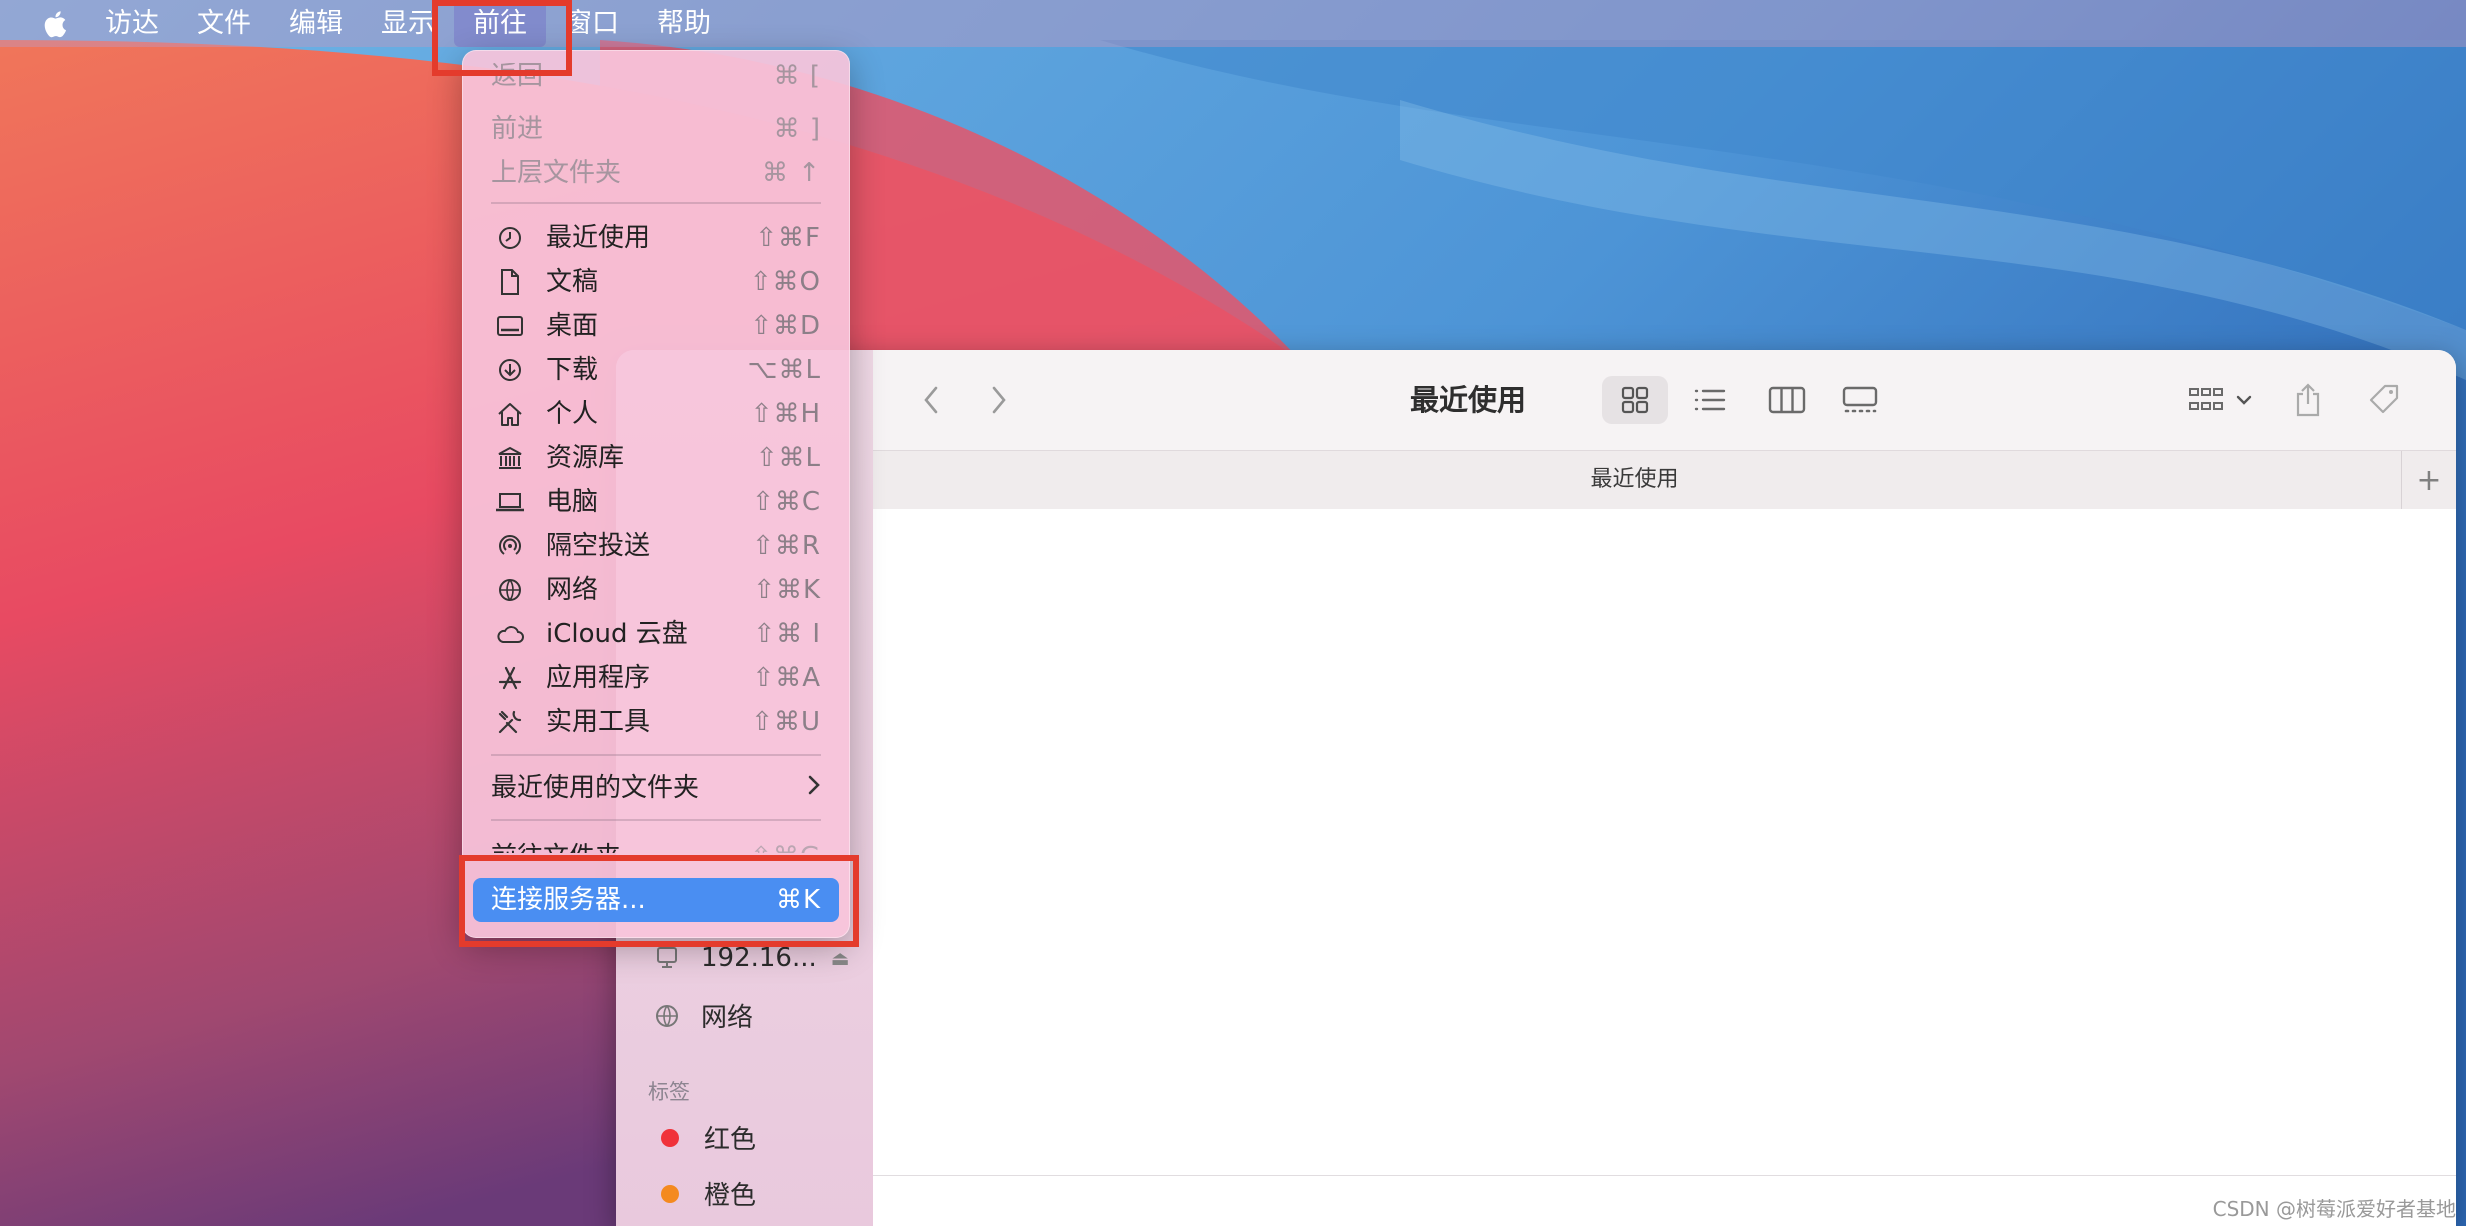 Image resolution: width=2466 pixels, height=1226 pixels. I want to click on menu-item-documents: 文稿 ⇧⌘O, so click(656, 282).